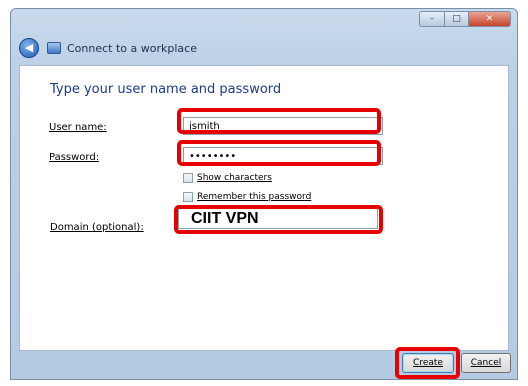  I want to click on domain-label: Domain (optional):, so click(97, 227).